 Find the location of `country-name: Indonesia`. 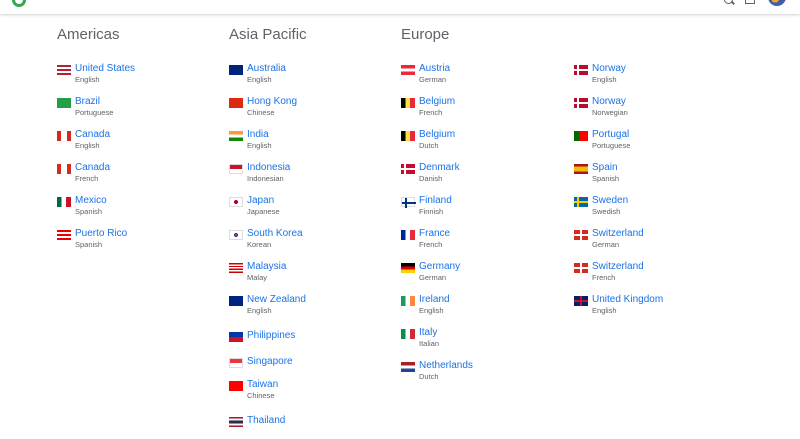

country-name: Indonesia is located at coordinates (268, 168).